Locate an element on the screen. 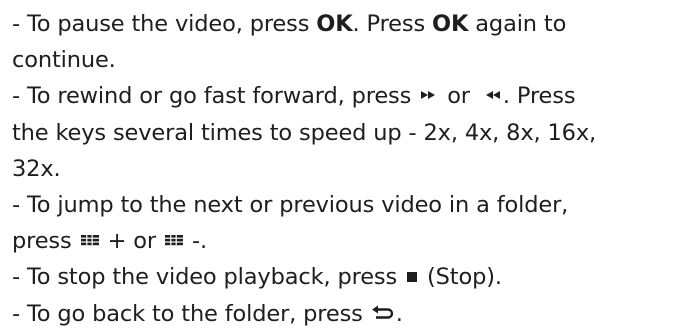 The width and height of the screenshot is (699, 332). back-line: - To go back to the folder, press . is located at coordinates (354, 314).